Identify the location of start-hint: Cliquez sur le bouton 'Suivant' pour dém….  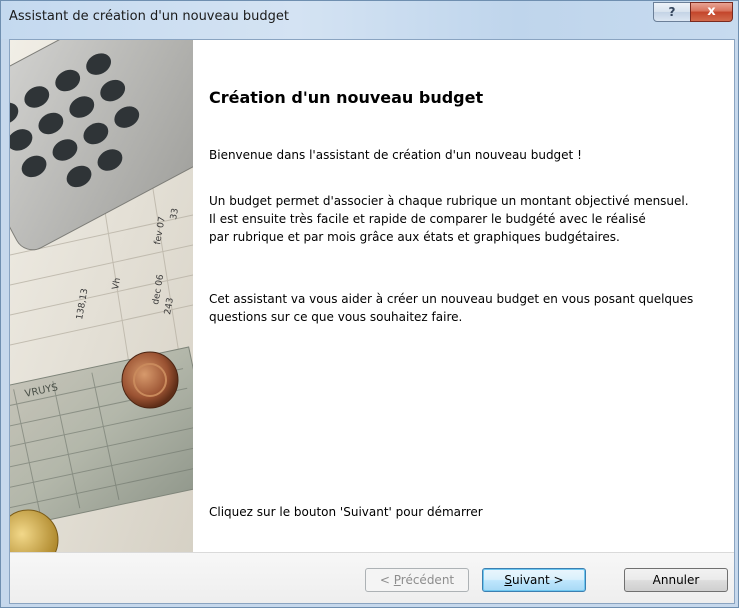
(346, 512).